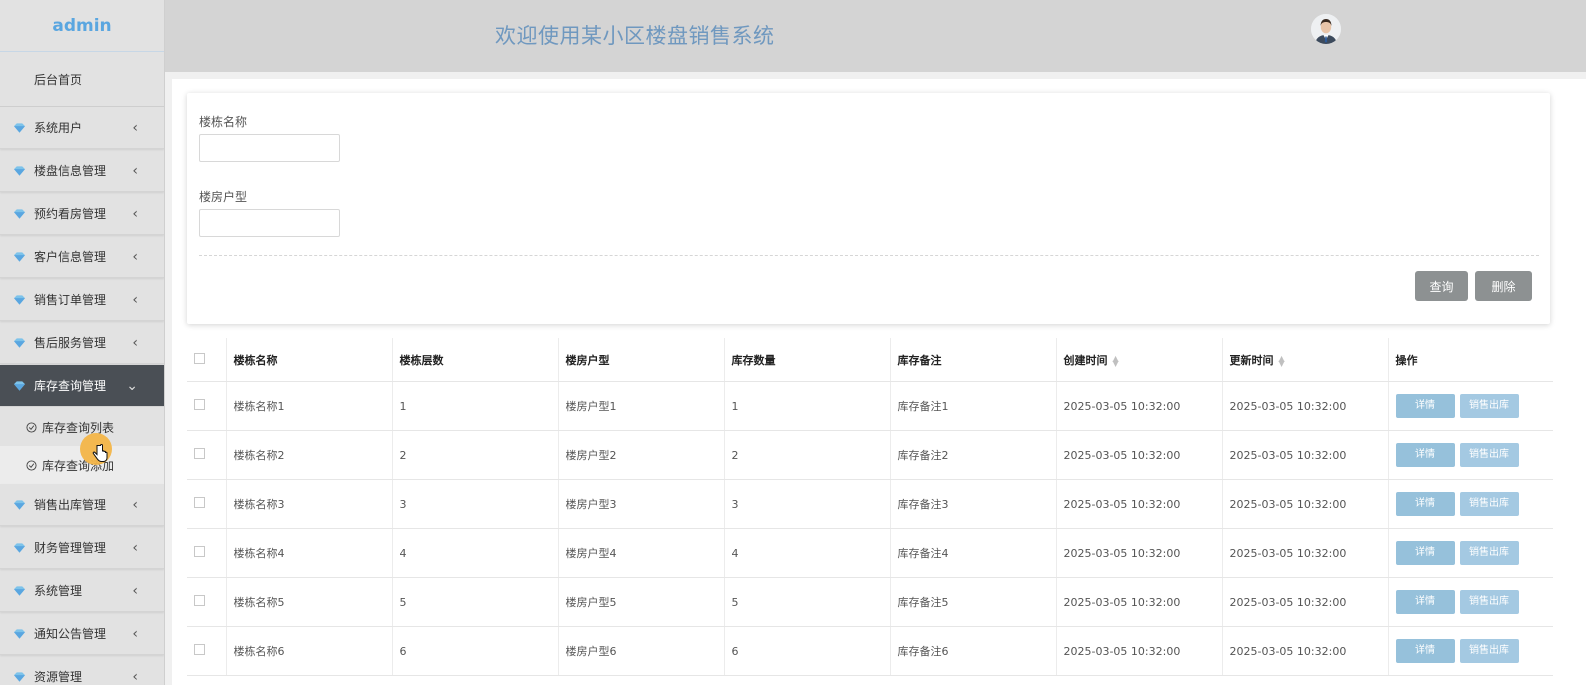  I want to click on table-cell: 5, so click(475, 602).